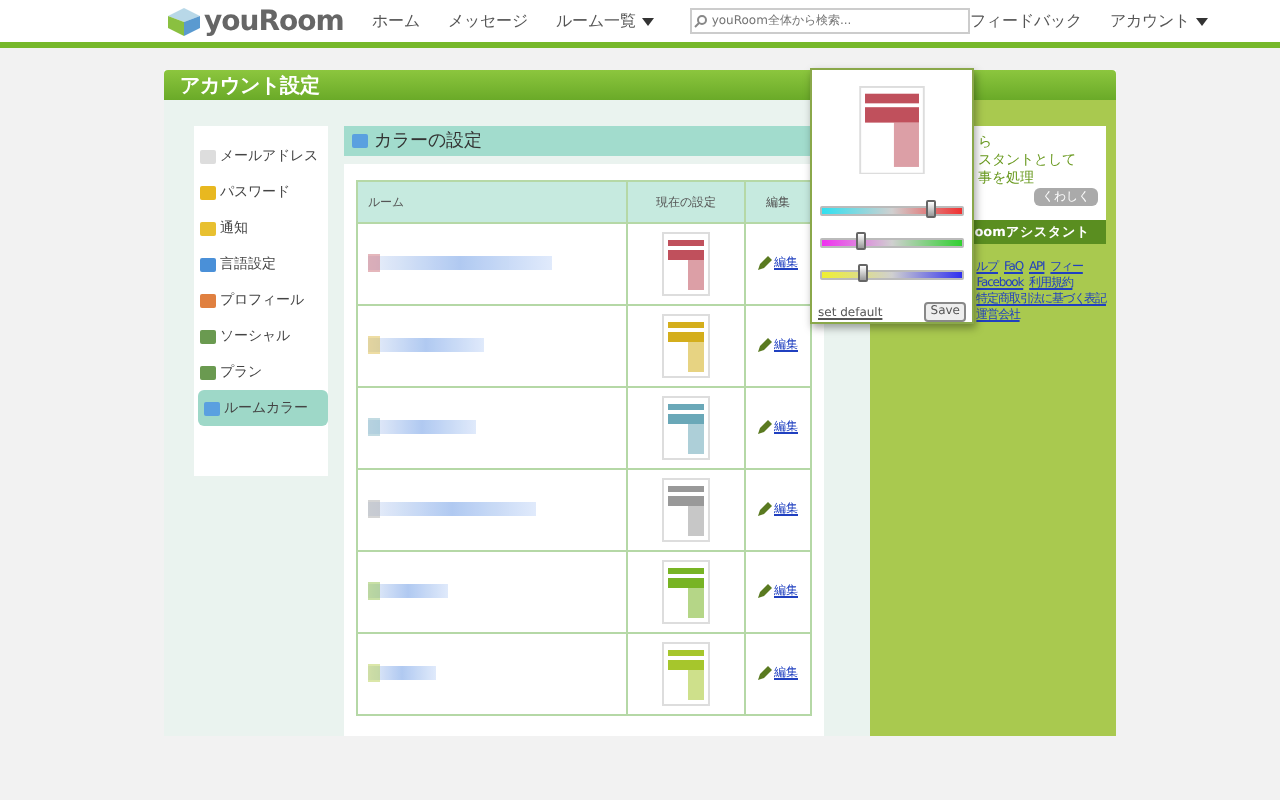 This screenshot has width=1280, height=800. I want to click on section-title: カラーの設定, so click(428, 141).